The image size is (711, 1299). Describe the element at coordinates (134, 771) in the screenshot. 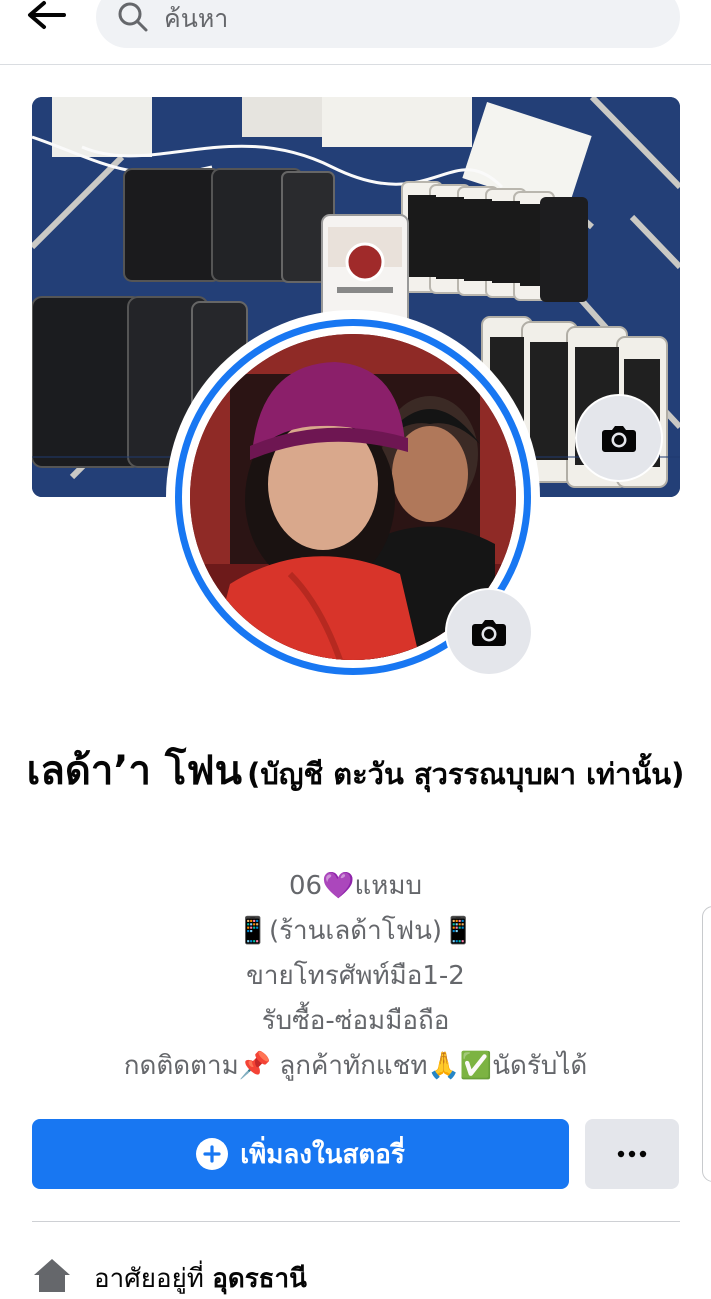

I see `profile-display-name: เลด้า’า โฟน` at that location.